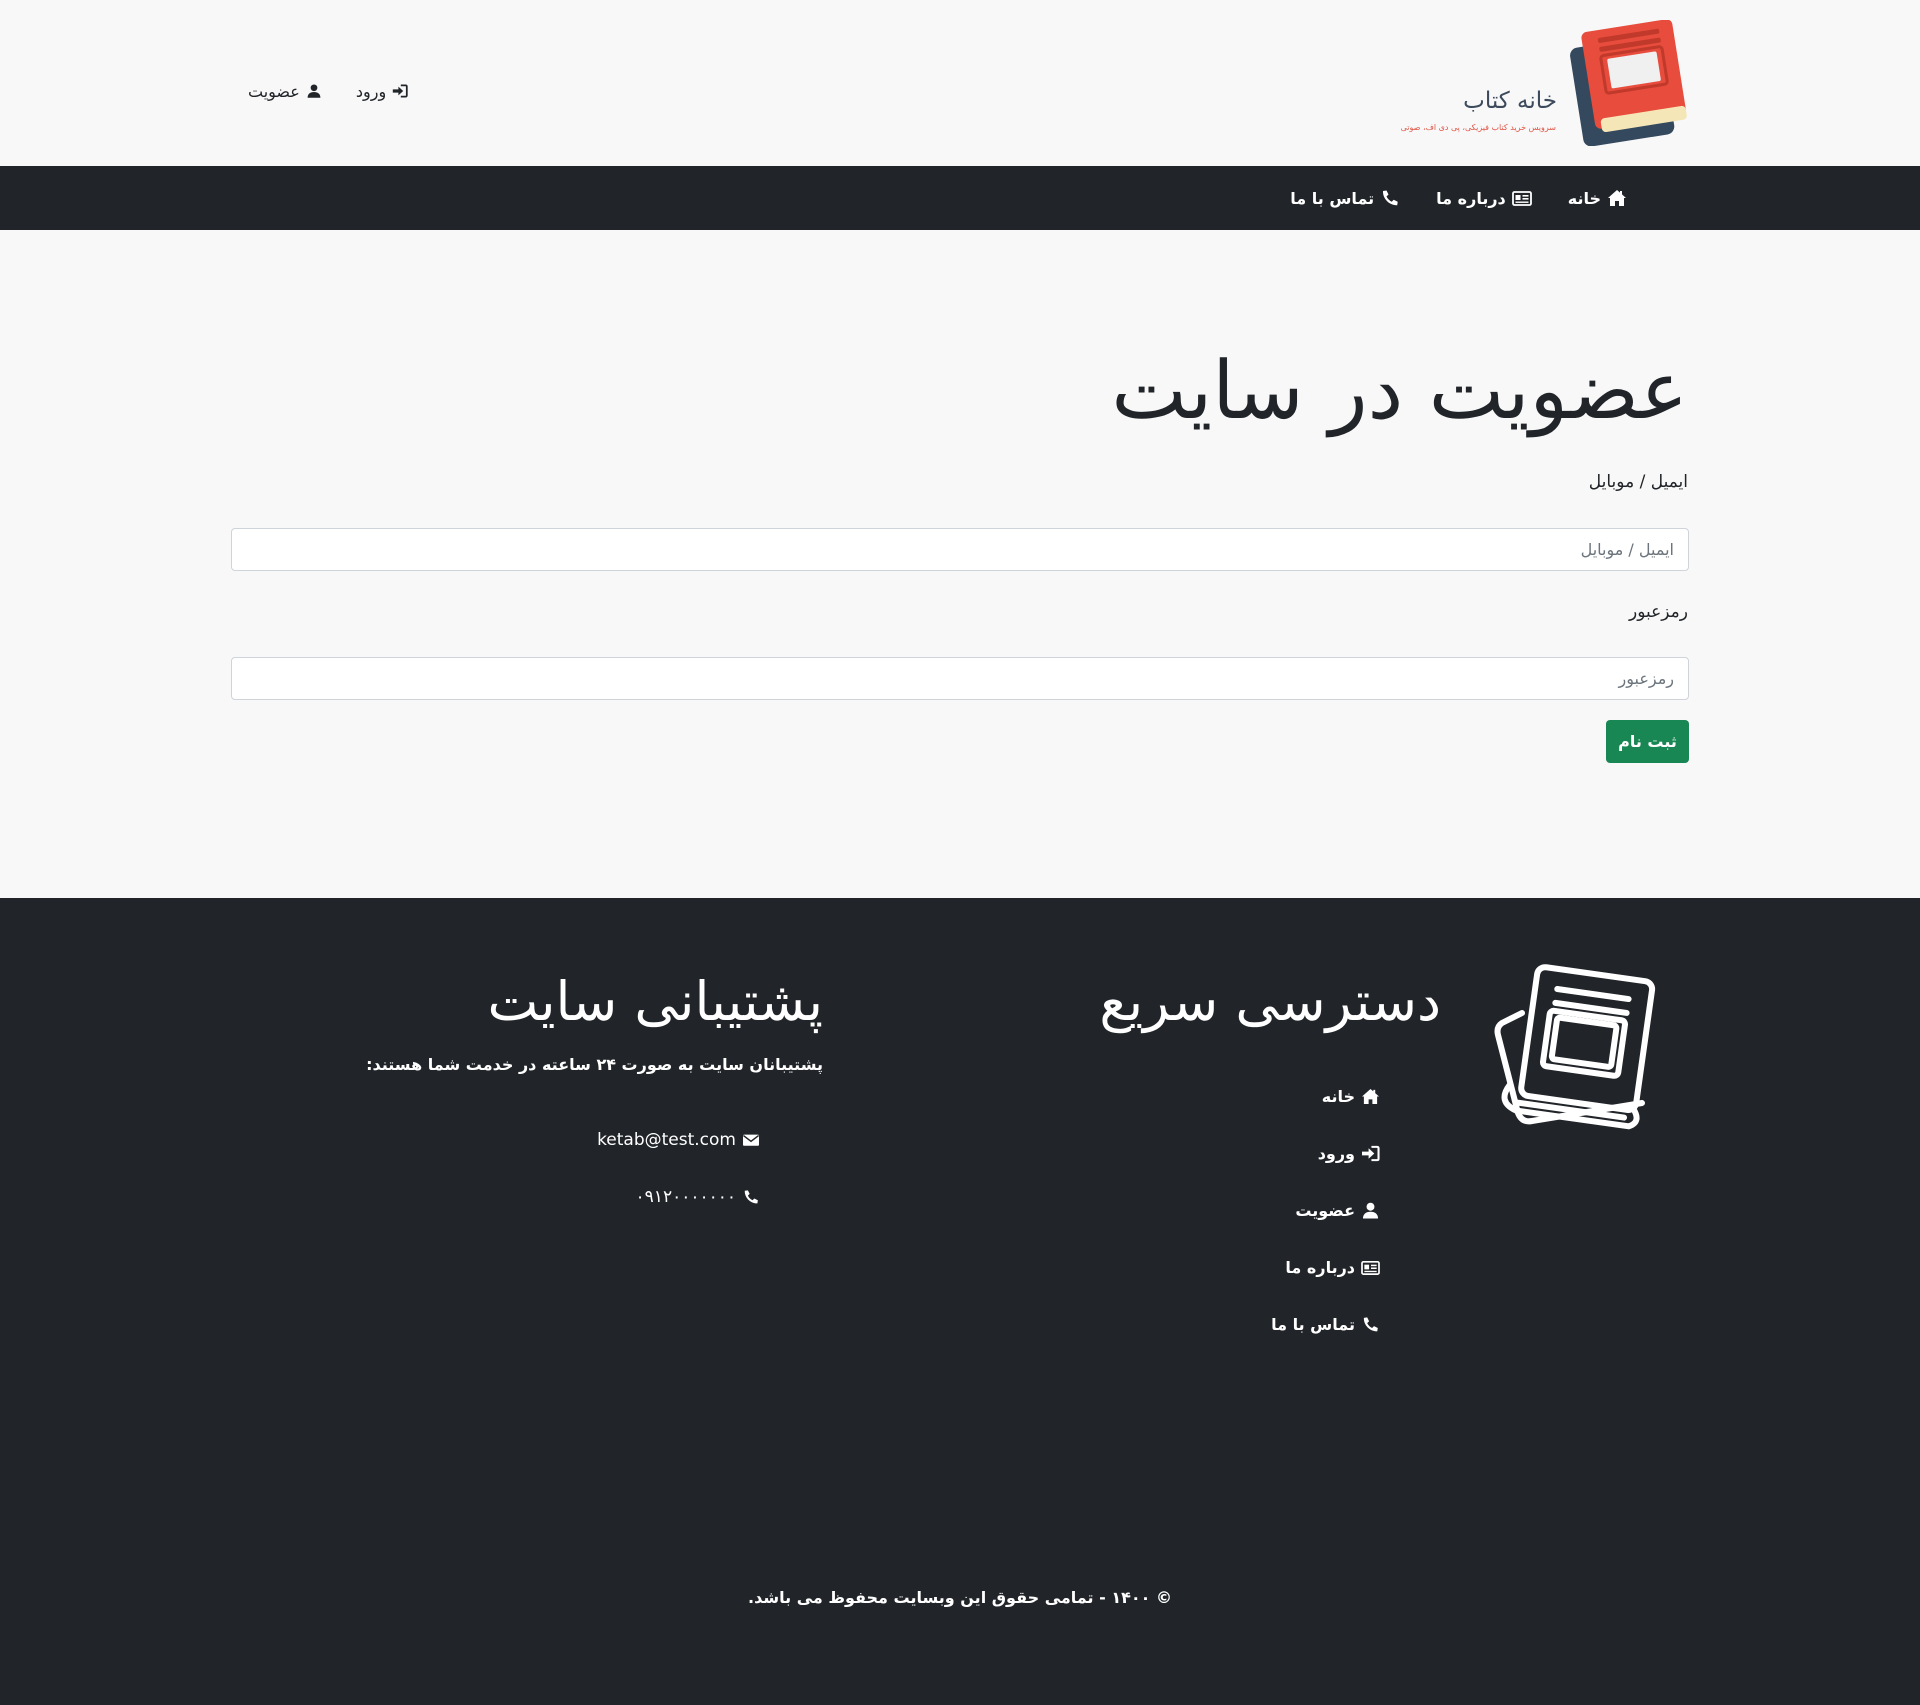  What do you see at coordinates (1575, 1047) in the screenshot?
I see `book-outline-icon` at bounding box center [1575, 1047].